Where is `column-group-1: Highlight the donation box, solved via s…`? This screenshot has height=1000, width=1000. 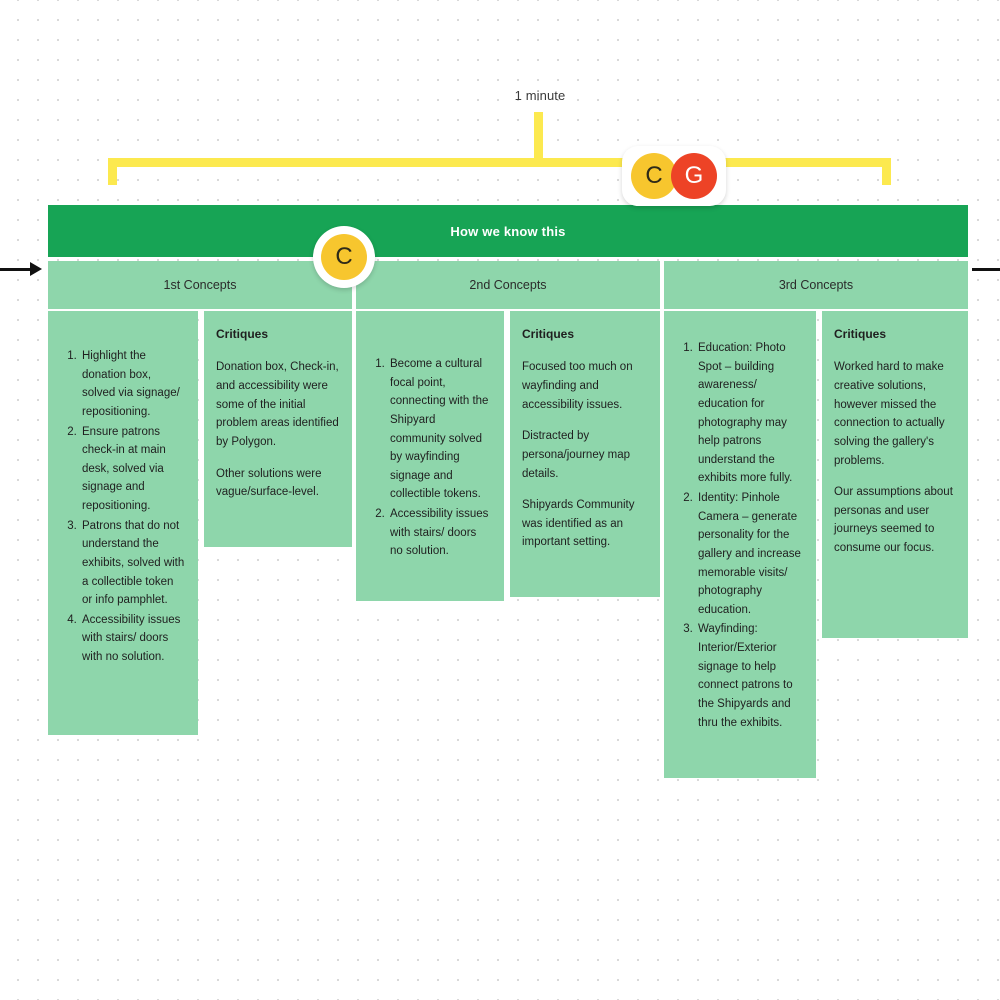
column-group-1: Highlight the donation box, solved via s… is located at coordinates (200, 544).